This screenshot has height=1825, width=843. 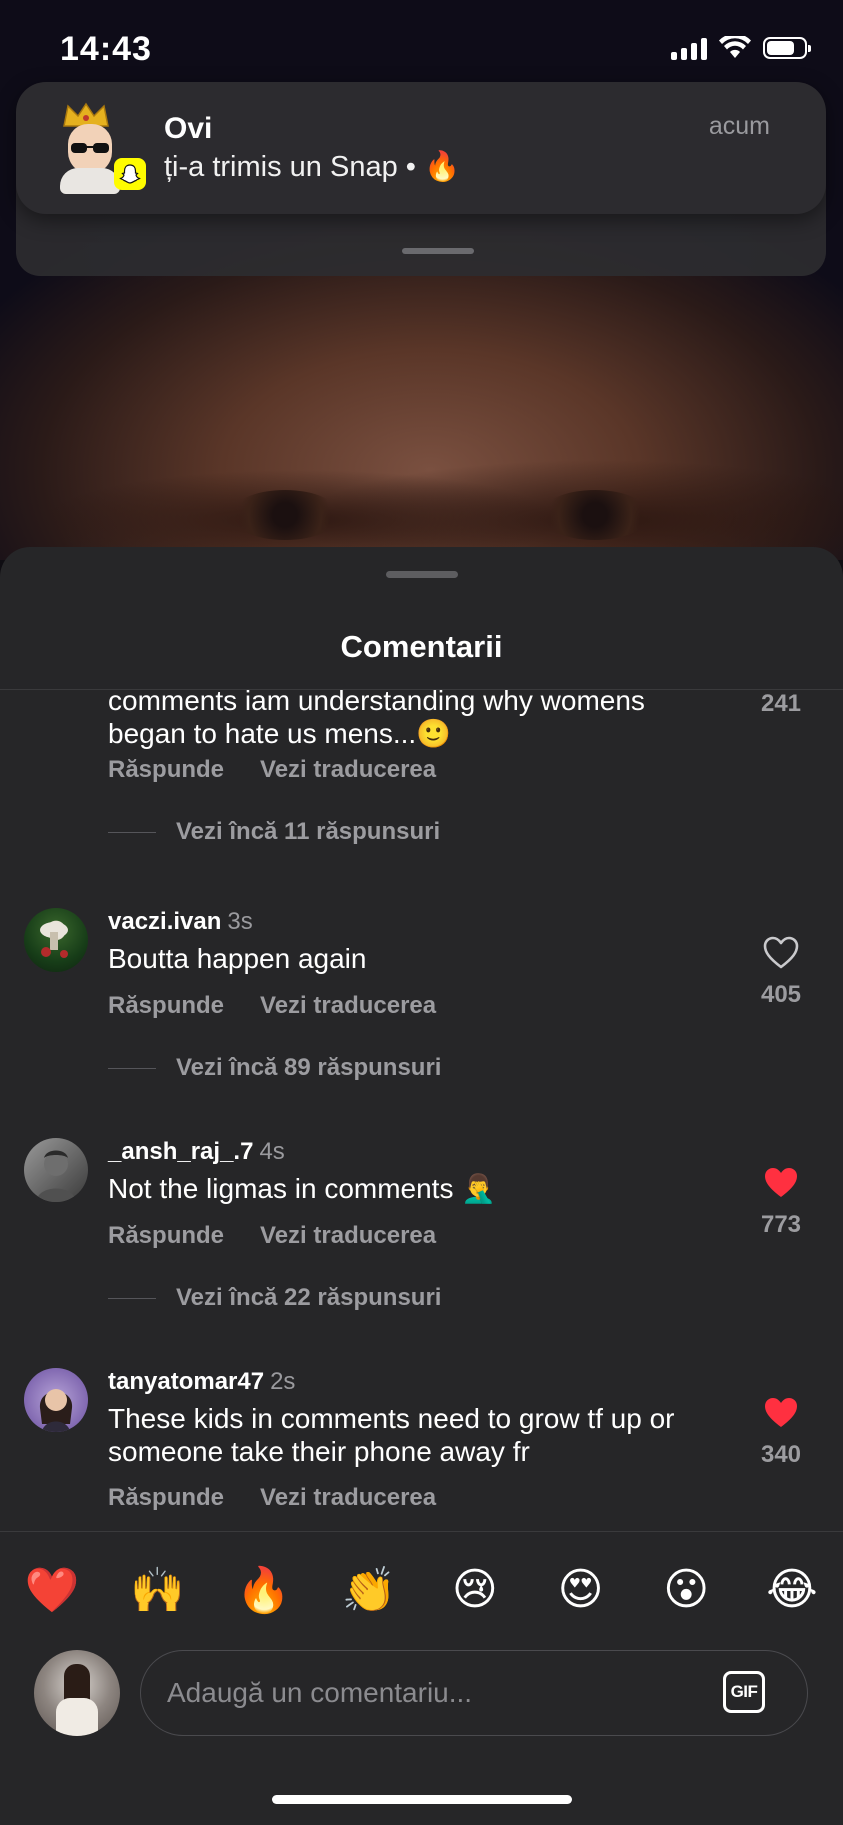 What do you see at coordinates (781, 1454) in the screenshot?
I see `like-count: 340` at bounding box center [781, 1454].